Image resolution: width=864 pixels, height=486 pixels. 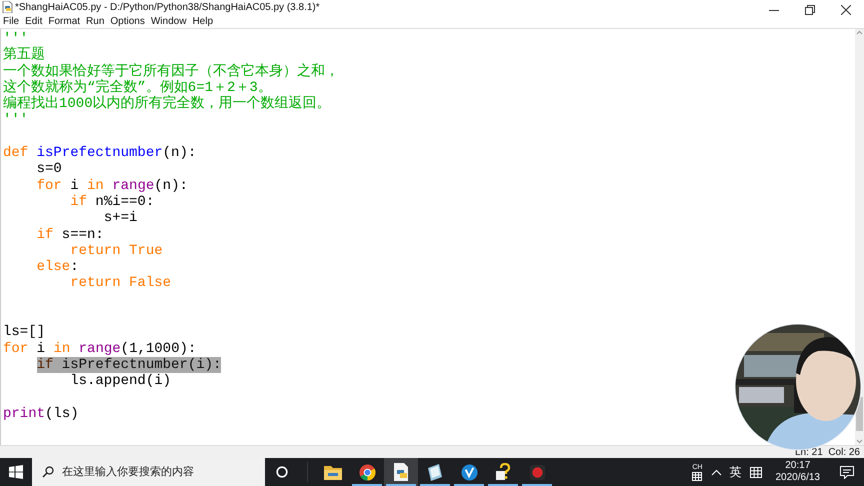 I want to click on code-line: return False, so click(x=121, y=283).